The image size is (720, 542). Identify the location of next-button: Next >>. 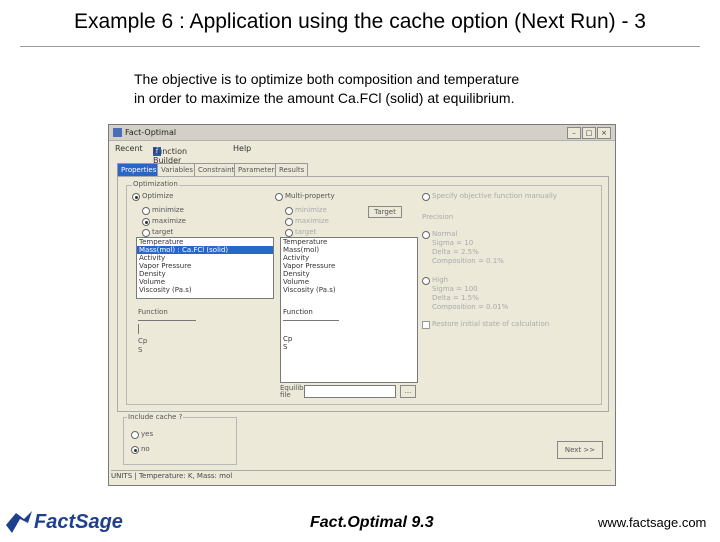
(580, 450).